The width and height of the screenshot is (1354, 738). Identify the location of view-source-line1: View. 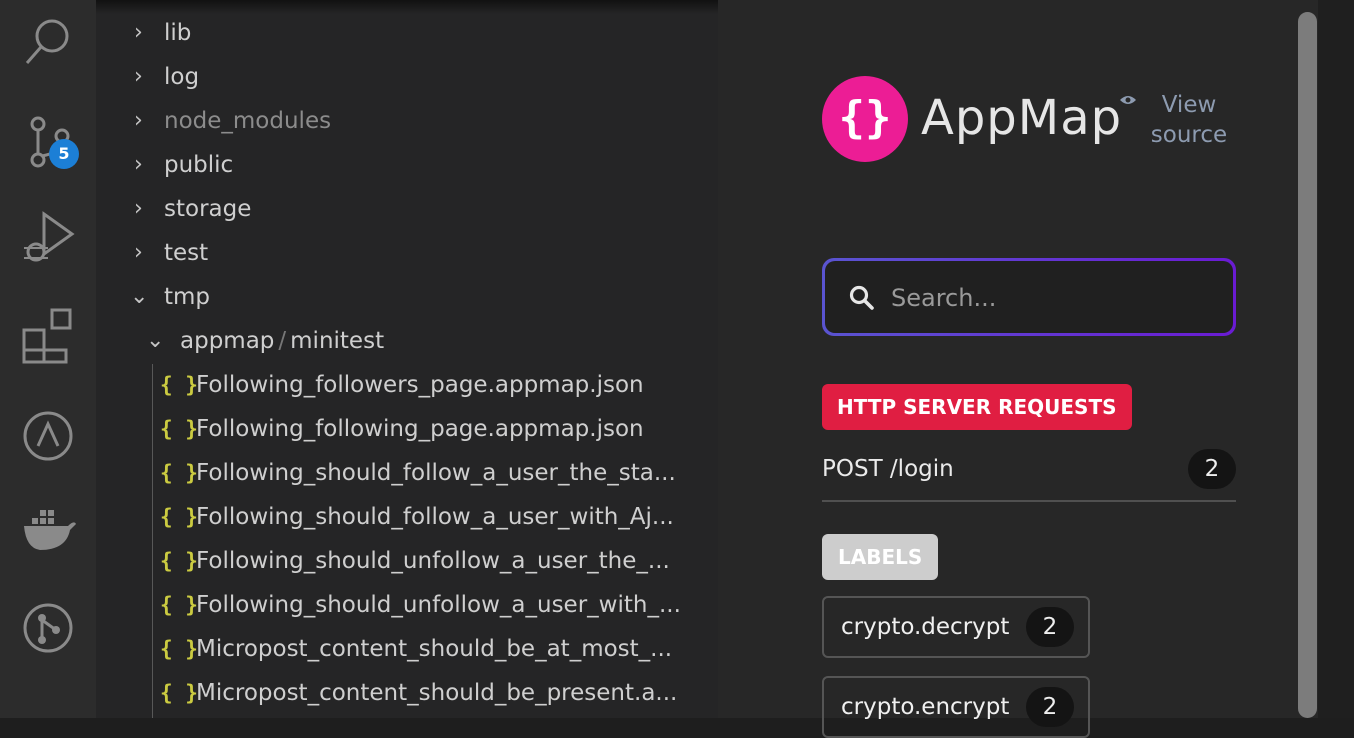
(1189, 105).